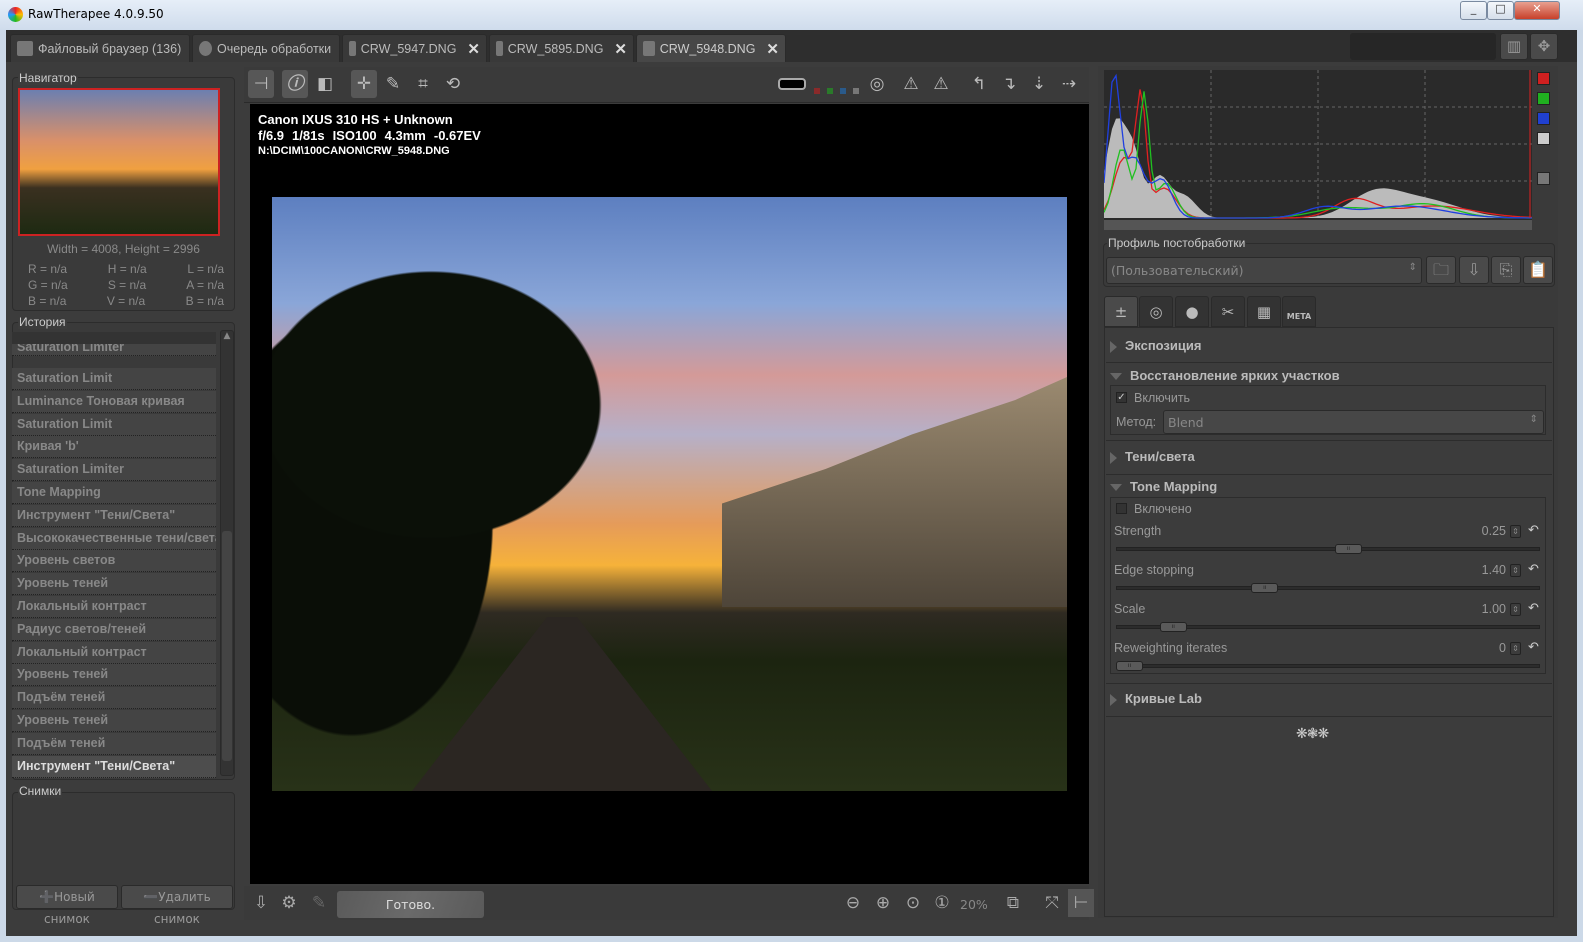 This screenshot has height=942, width=1583. What do you see at coordinates (1441, 270) in the screenshot?
I see `open-profile-button: 🗀` at bounding box center [1441, 270].